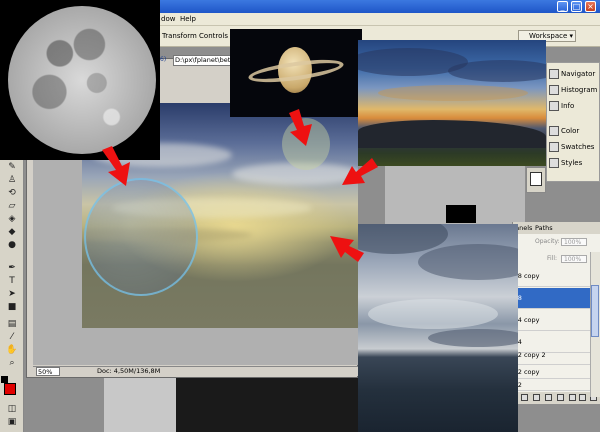 The image size is (600, 432). What do you see at coordinates (347, 249) in the screenshot?
I see `arrow-sea-to-canvas` at bounding box center [347, 249].